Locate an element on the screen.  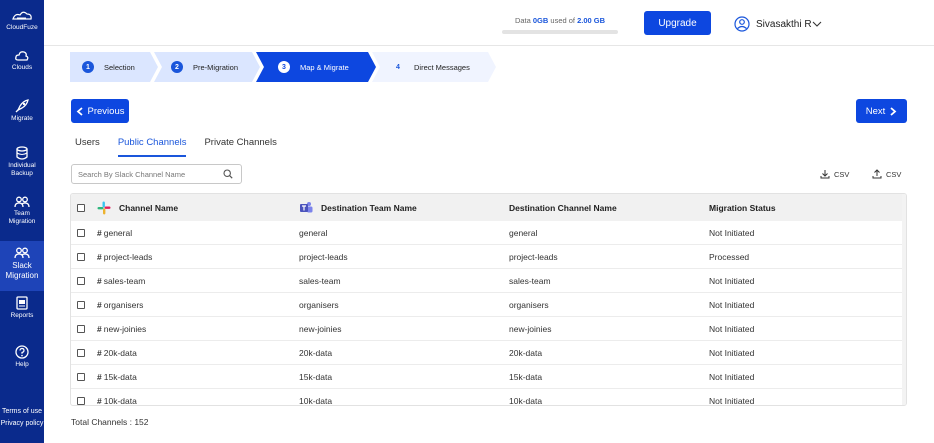
next-button: Next is located at coordinates (881, 111).